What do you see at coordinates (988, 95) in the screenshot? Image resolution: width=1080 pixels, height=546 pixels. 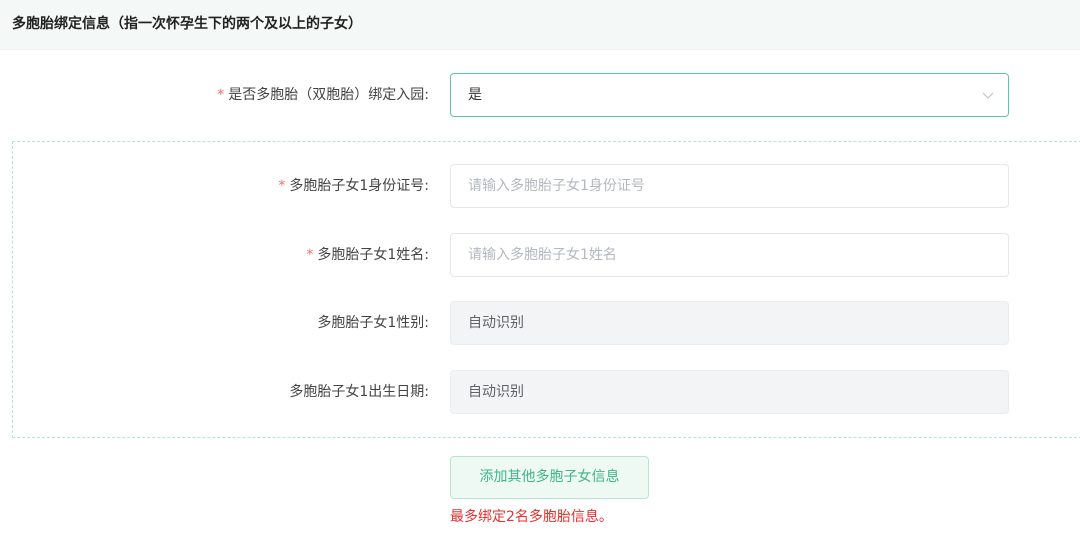 I see `chevron-down-icon` at bounding box center [988, 95].